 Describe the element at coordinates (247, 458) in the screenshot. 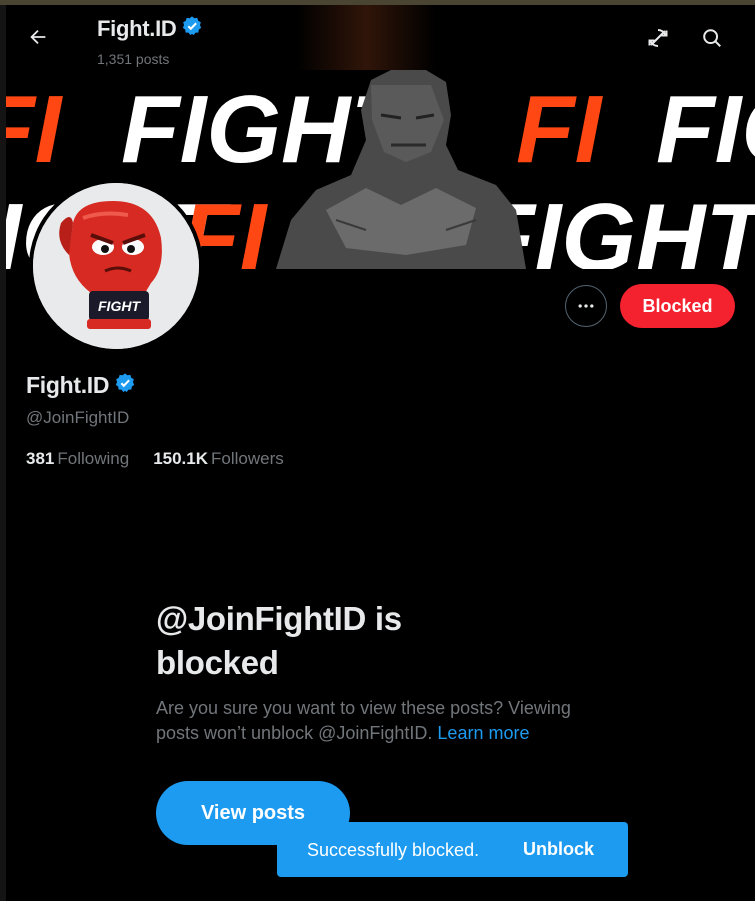

I see `followers-label: Followers` at that location.